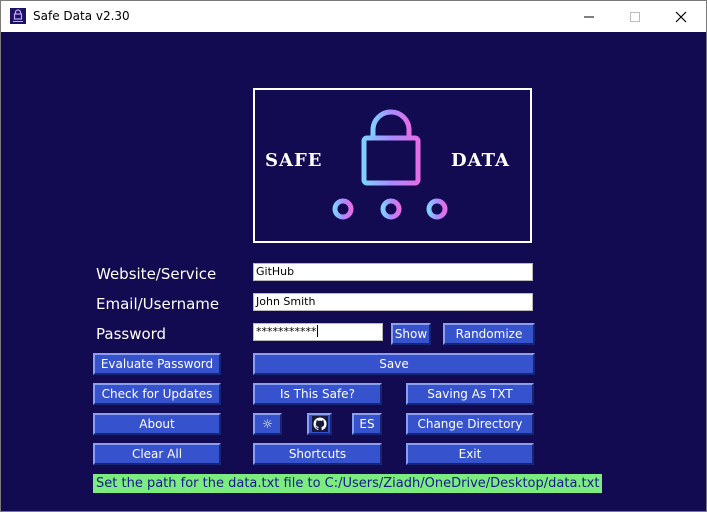  What do you see at coordinates (317, 454) in the screenshot?
I see `shortcuts-button: Shortcuts` at bounding box center [317, 454].